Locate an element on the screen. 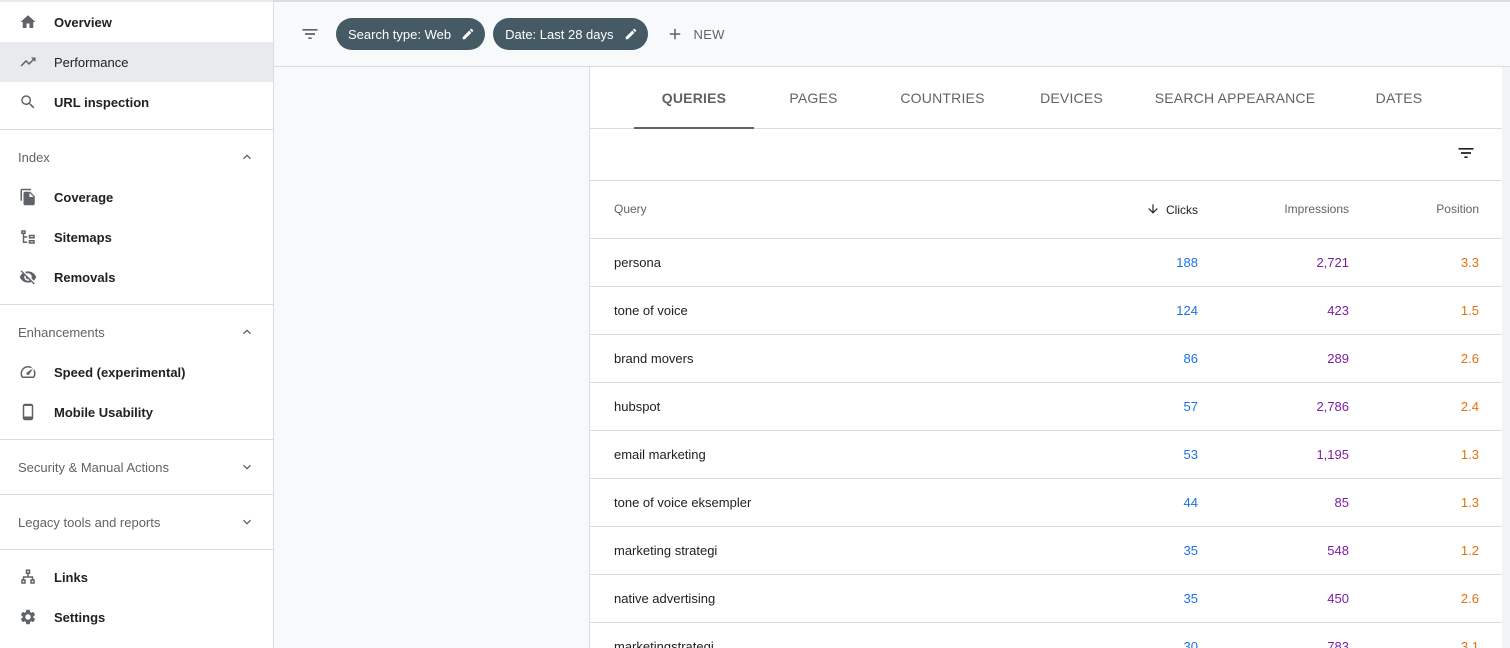  sidebar-item-label: Sitemaps is located at coordinates (83, 237).